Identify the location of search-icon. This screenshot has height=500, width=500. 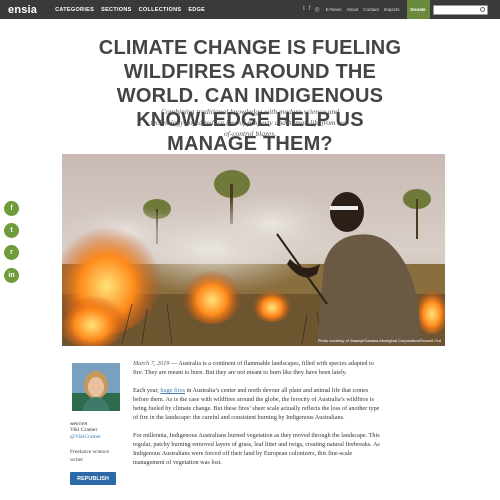
(482, 9).